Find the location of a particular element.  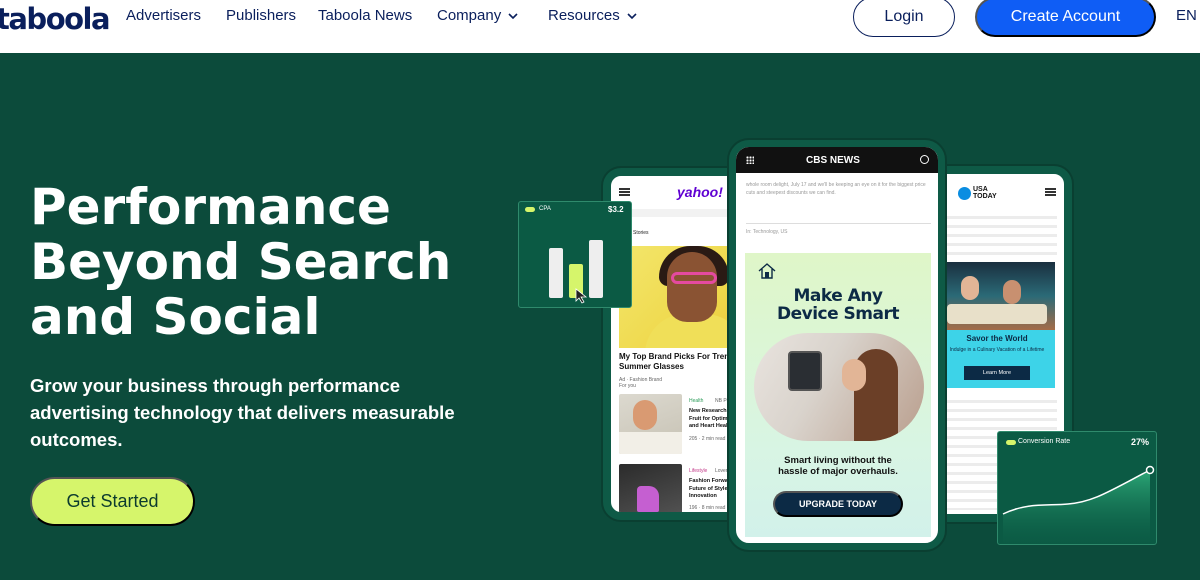

usa-today-logo: USA TODAY is located at coordinates (985, 193).